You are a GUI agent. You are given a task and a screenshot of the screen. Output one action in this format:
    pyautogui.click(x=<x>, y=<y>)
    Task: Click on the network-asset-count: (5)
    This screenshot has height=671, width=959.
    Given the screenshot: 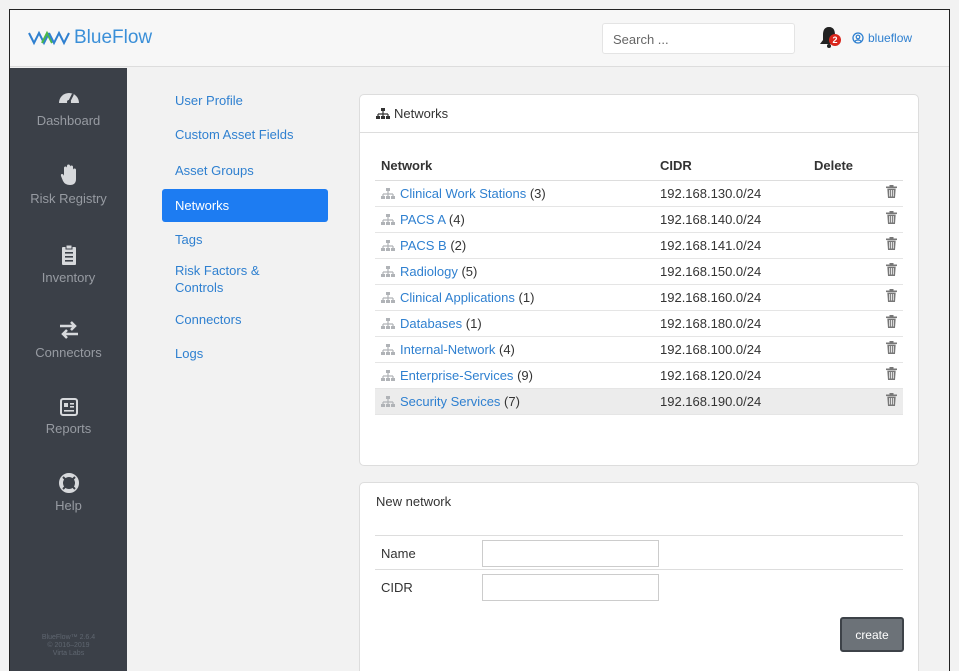 What is the action you would take?
    pyautogui.click(x=469, y=271)
    